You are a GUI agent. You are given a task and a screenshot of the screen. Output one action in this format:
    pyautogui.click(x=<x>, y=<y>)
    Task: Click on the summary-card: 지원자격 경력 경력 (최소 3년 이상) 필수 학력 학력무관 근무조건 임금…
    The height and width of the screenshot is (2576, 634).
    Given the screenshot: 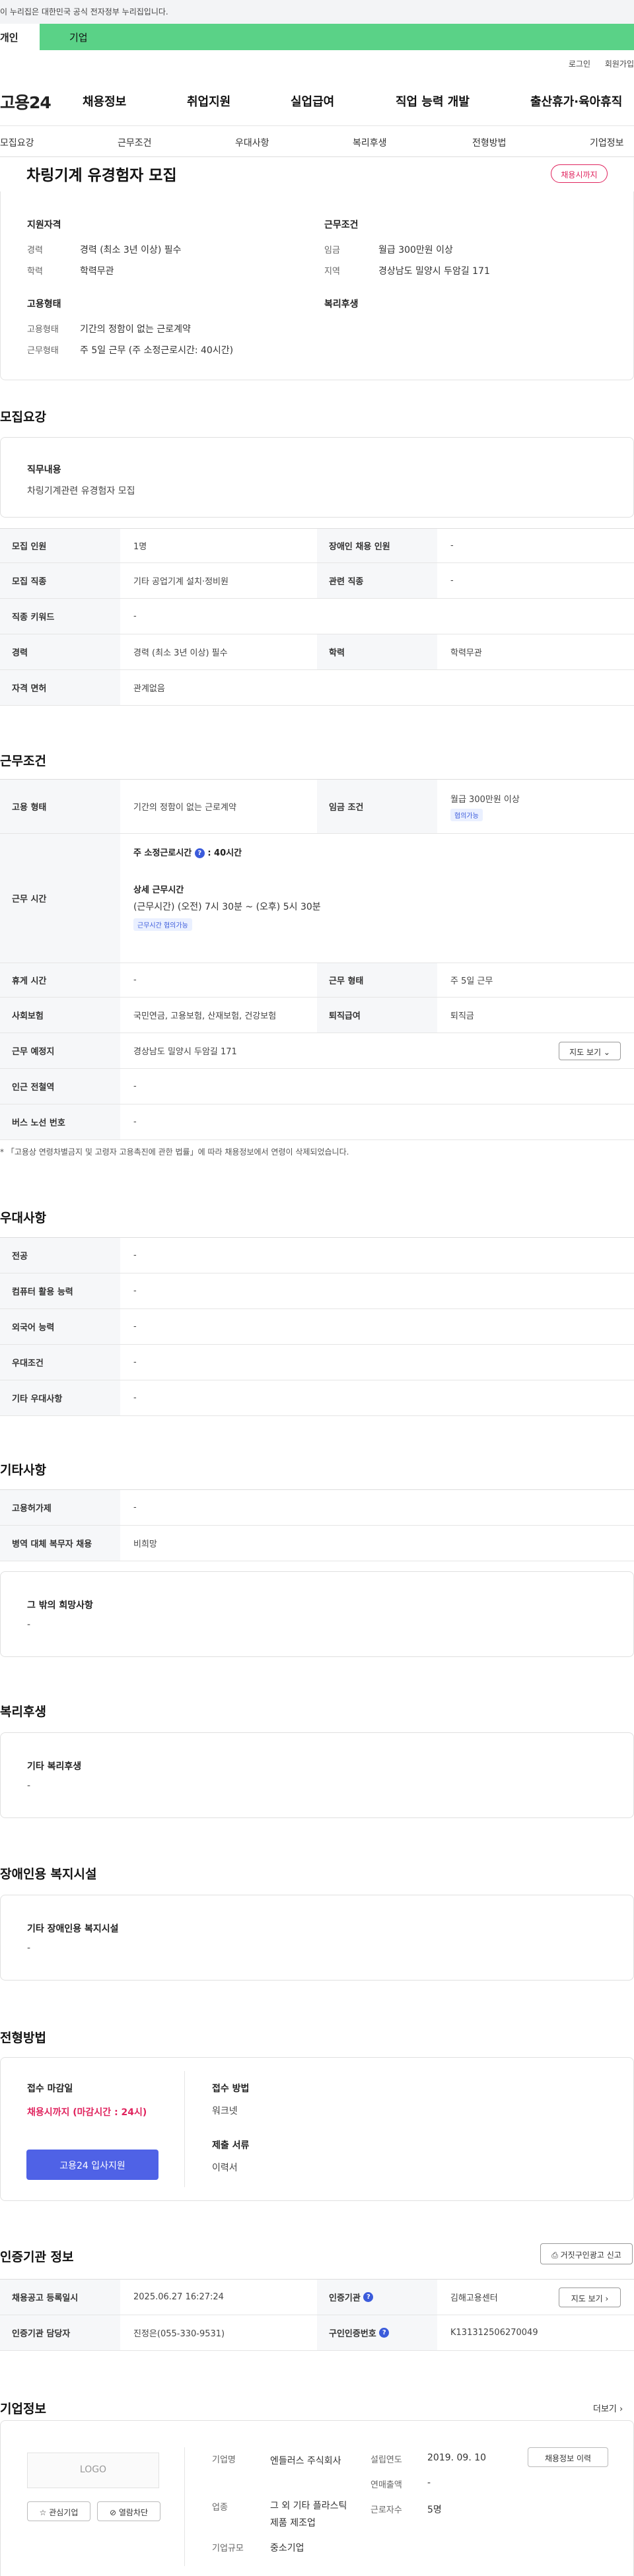 What is the action you would take?
    pyautogui.click(x=317, y=285)
    